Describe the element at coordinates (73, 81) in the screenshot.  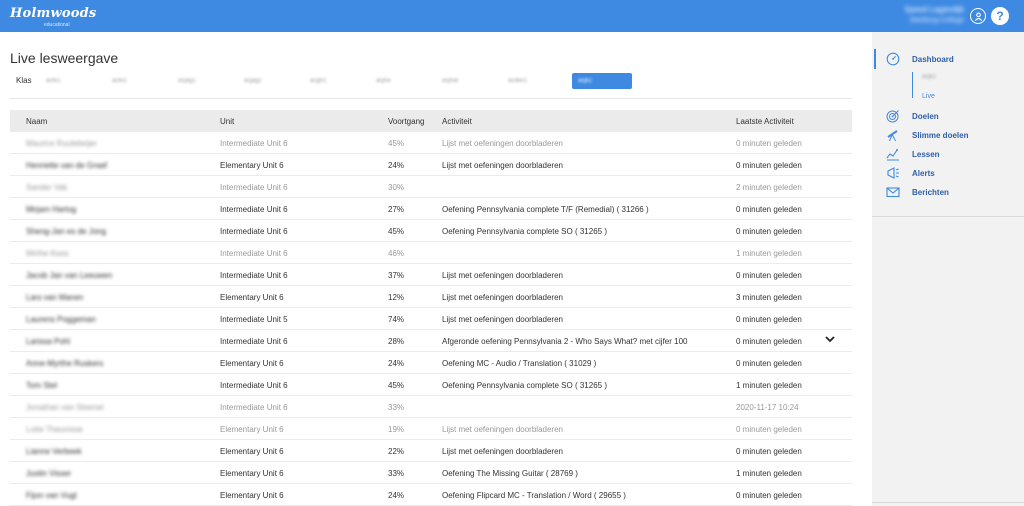
I see `class-tab: acfe1` at that location.